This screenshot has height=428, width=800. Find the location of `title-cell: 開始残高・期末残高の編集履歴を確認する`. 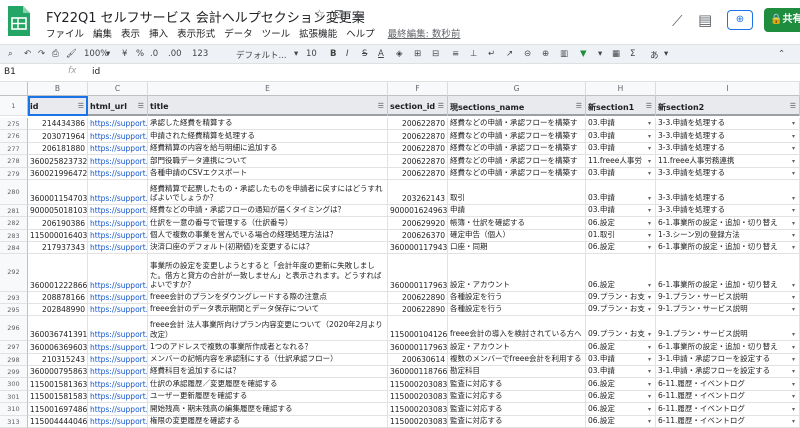

title-cell: 開始残高・期末残高の編集履歴を確認する is located at coordinates (268, 409).